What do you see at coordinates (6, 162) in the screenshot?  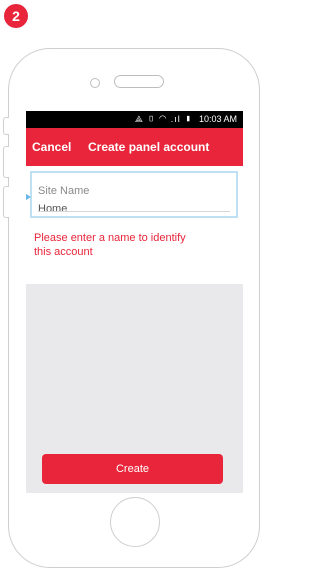 I see `phone-volume-up-button` at bounding box center [6, 162].